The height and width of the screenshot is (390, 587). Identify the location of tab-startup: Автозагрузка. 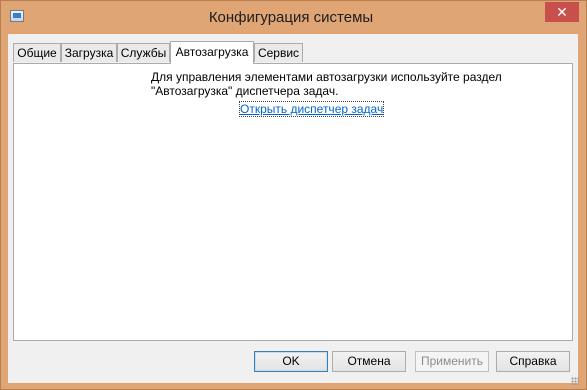
(212, 52).